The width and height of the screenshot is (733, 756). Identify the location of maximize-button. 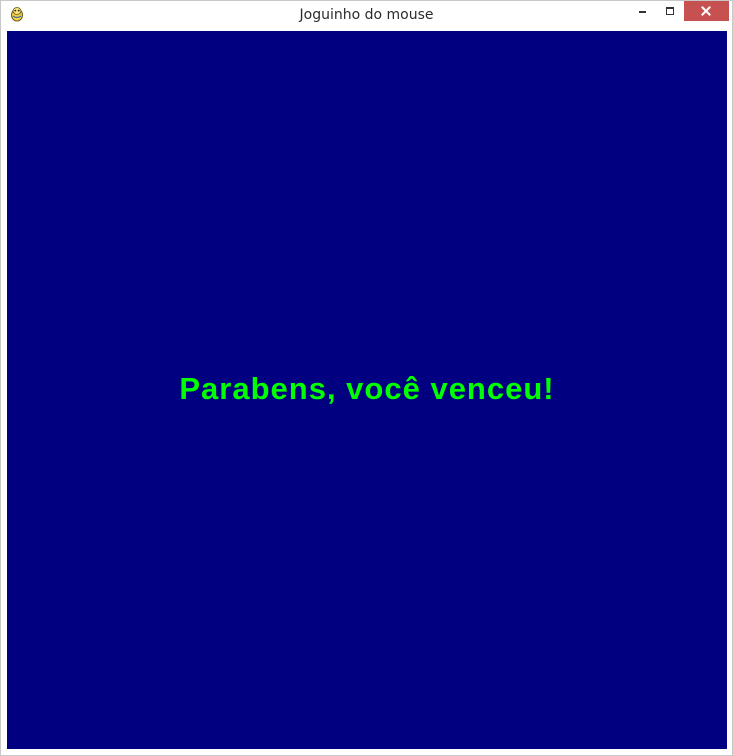
(670, 11).